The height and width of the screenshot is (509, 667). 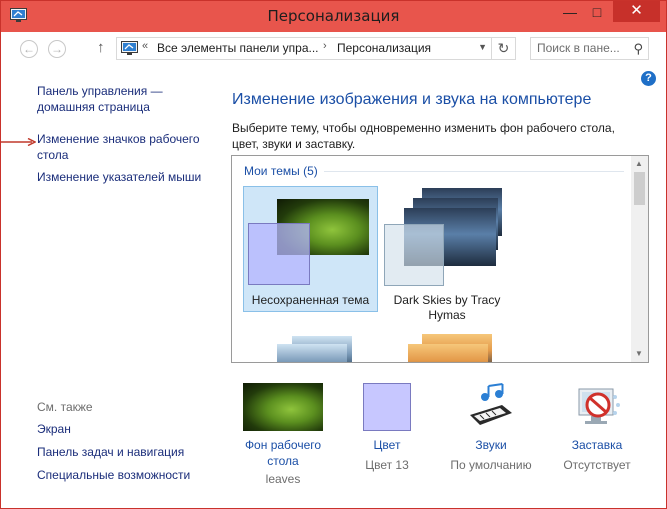 I want to click on desktop-background-value: leaves, so click(x=283, y=479).